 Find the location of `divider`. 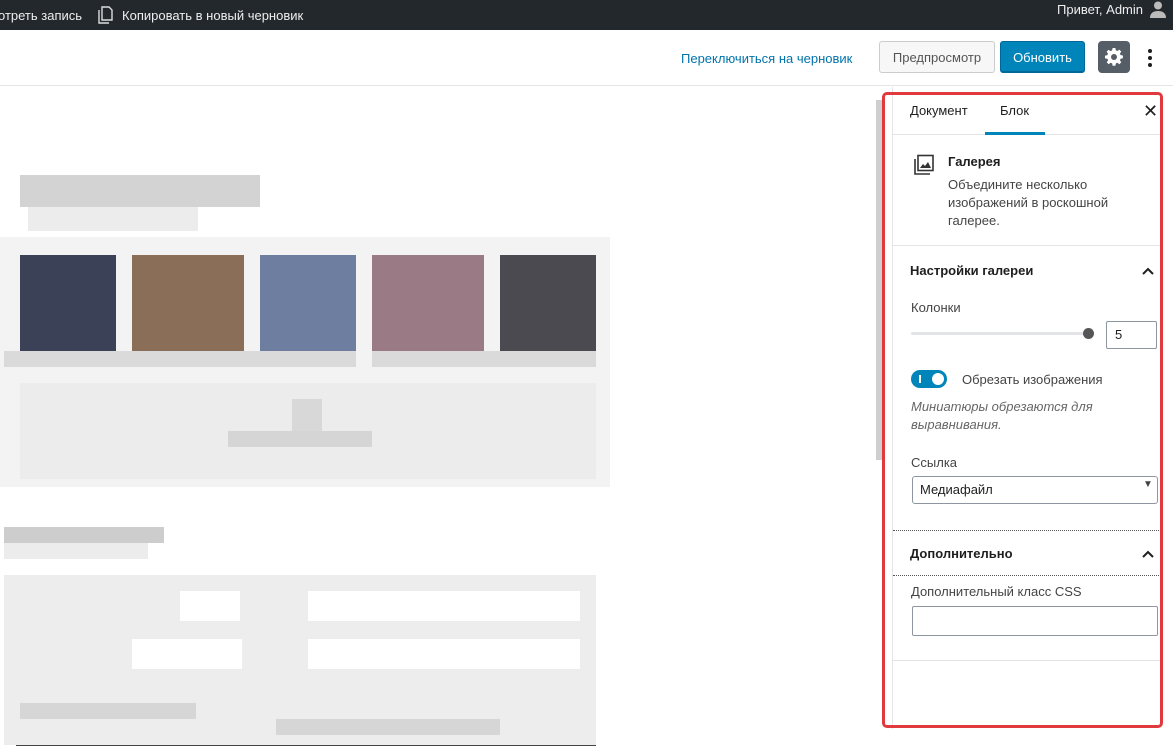

divider is located at coordinates (1026, 660).